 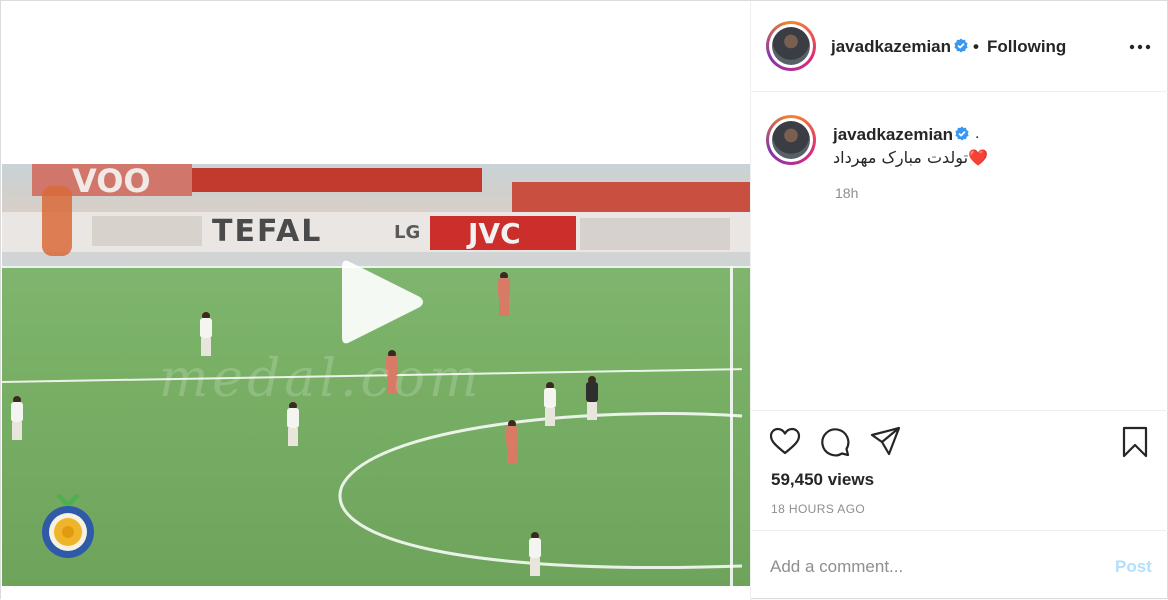 I want to click on comment-bar: Post, so click(x=959, y=565).